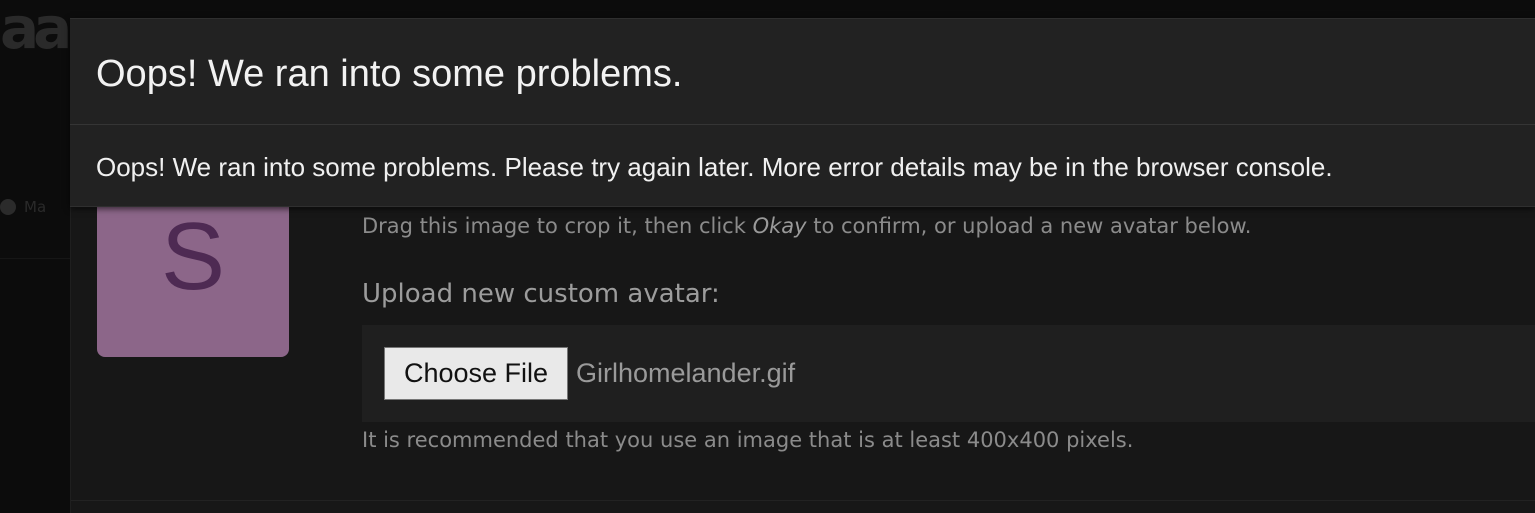 Image resolution: width=1535 pixels, height=513 pixels. I want to click on avatar-preview: S, so click(193, 275).